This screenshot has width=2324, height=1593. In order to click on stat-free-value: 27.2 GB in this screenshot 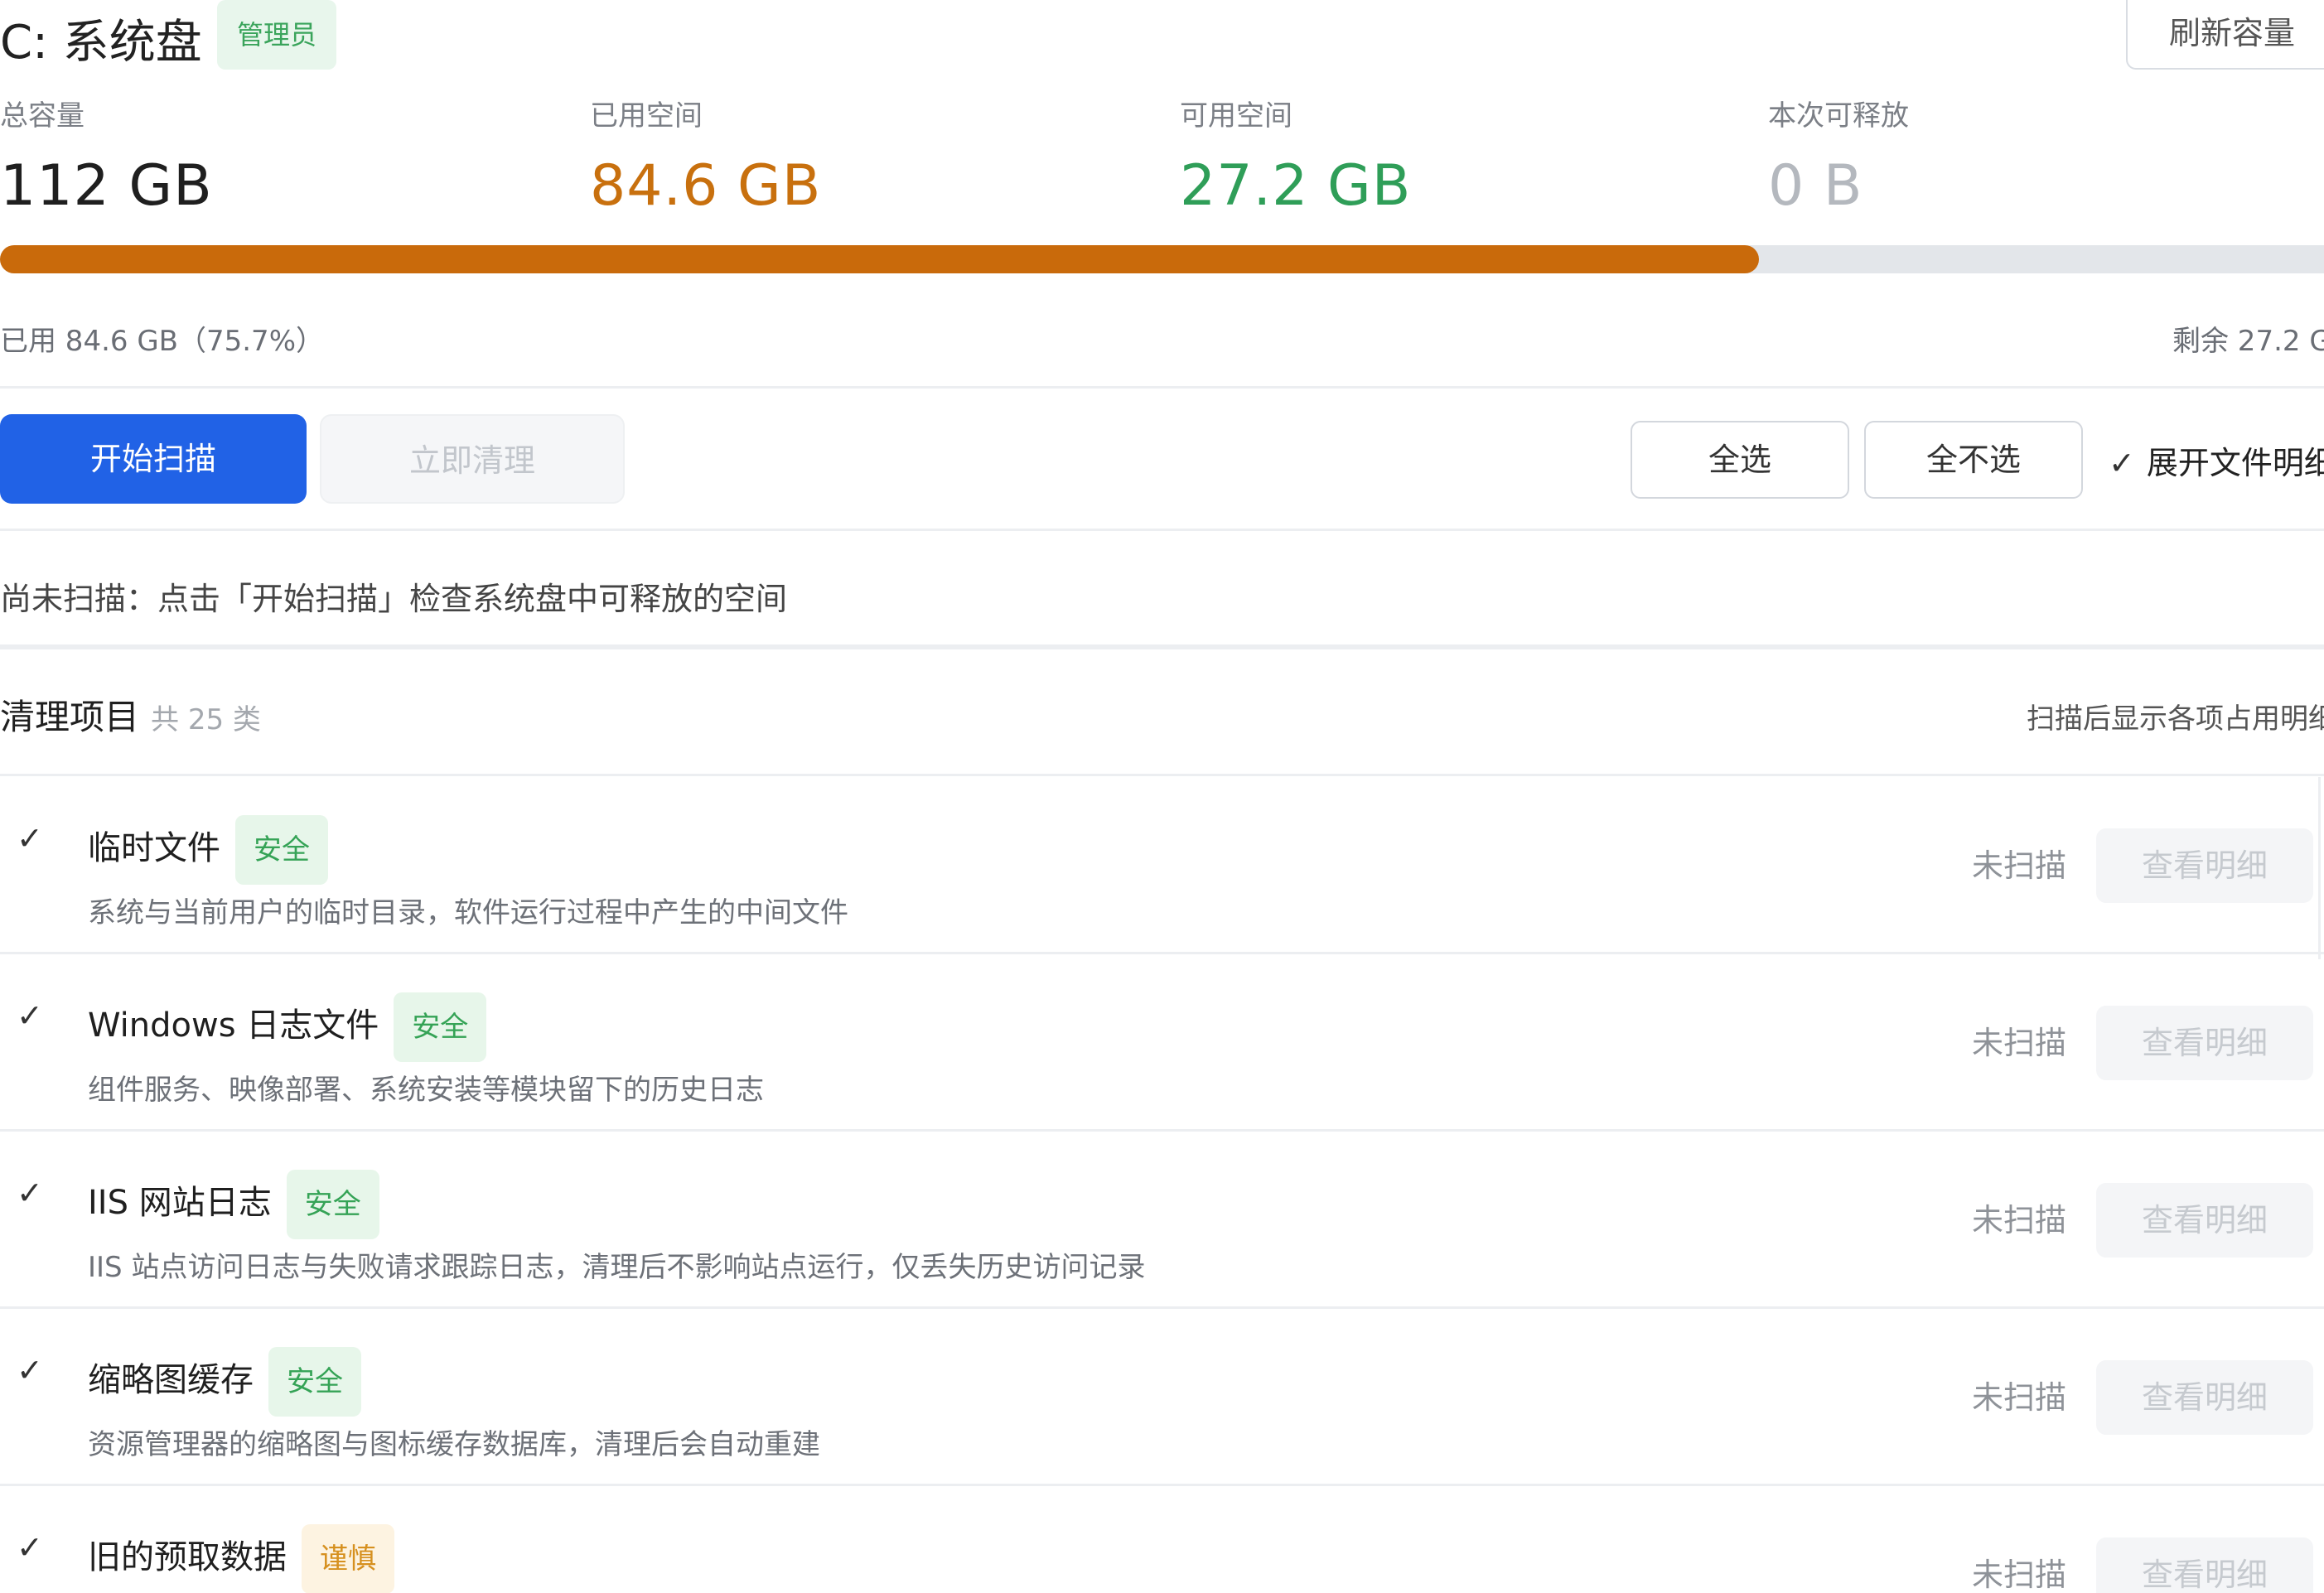, I will do `click(1296, 186)`.